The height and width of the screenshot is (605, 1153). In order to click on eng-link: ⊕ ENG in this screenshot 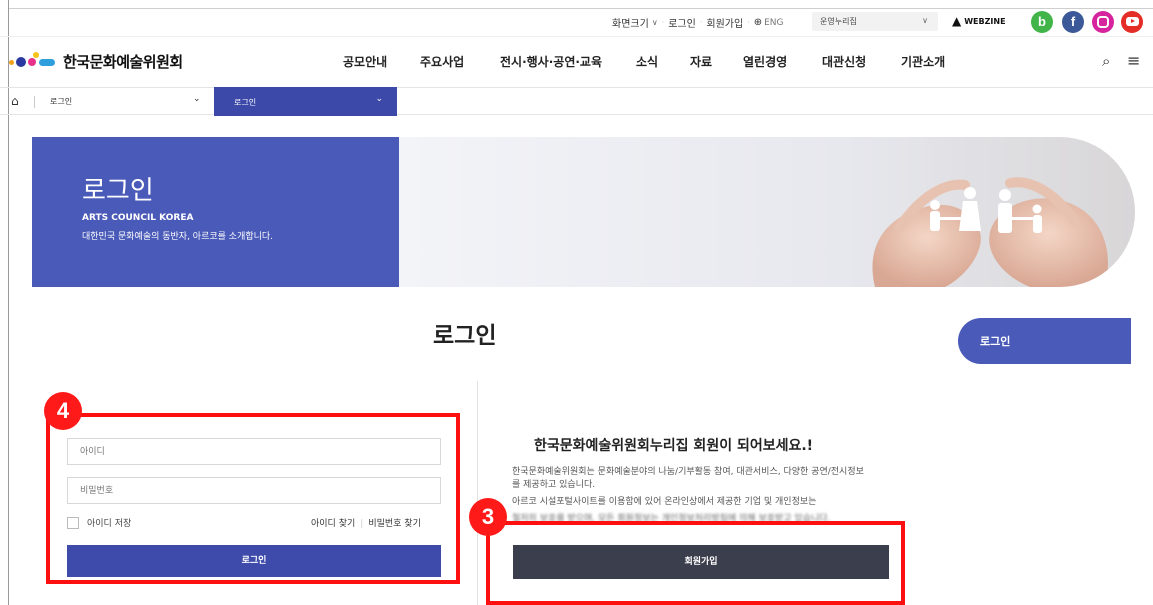, I will do `click(769, 22)`.